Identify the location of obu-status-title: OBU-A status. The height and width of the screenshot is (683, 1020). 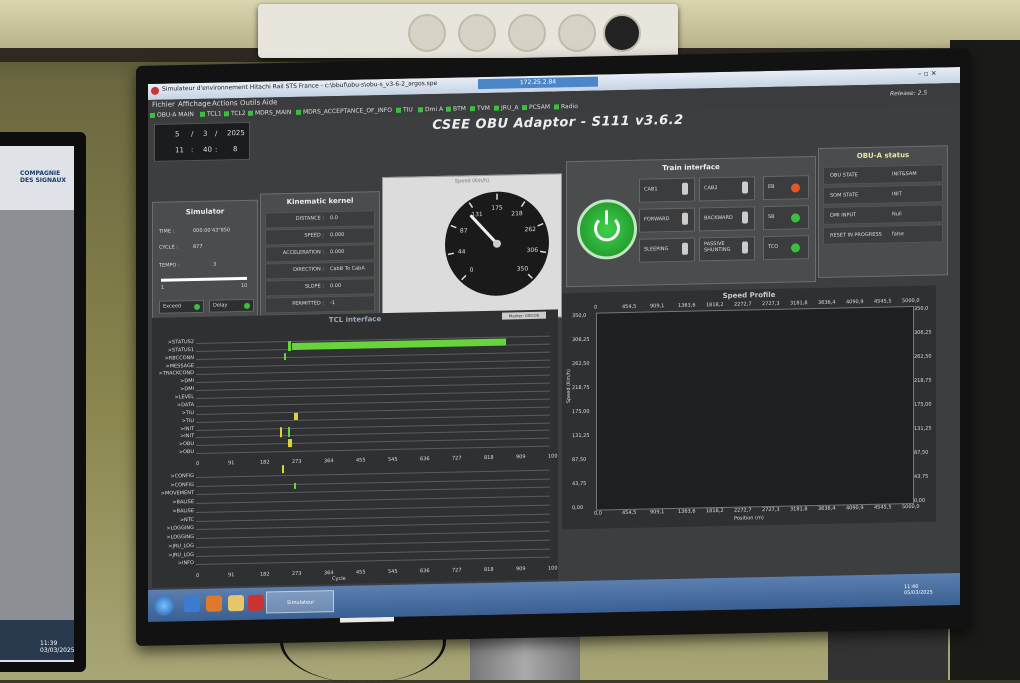
(883, 156).